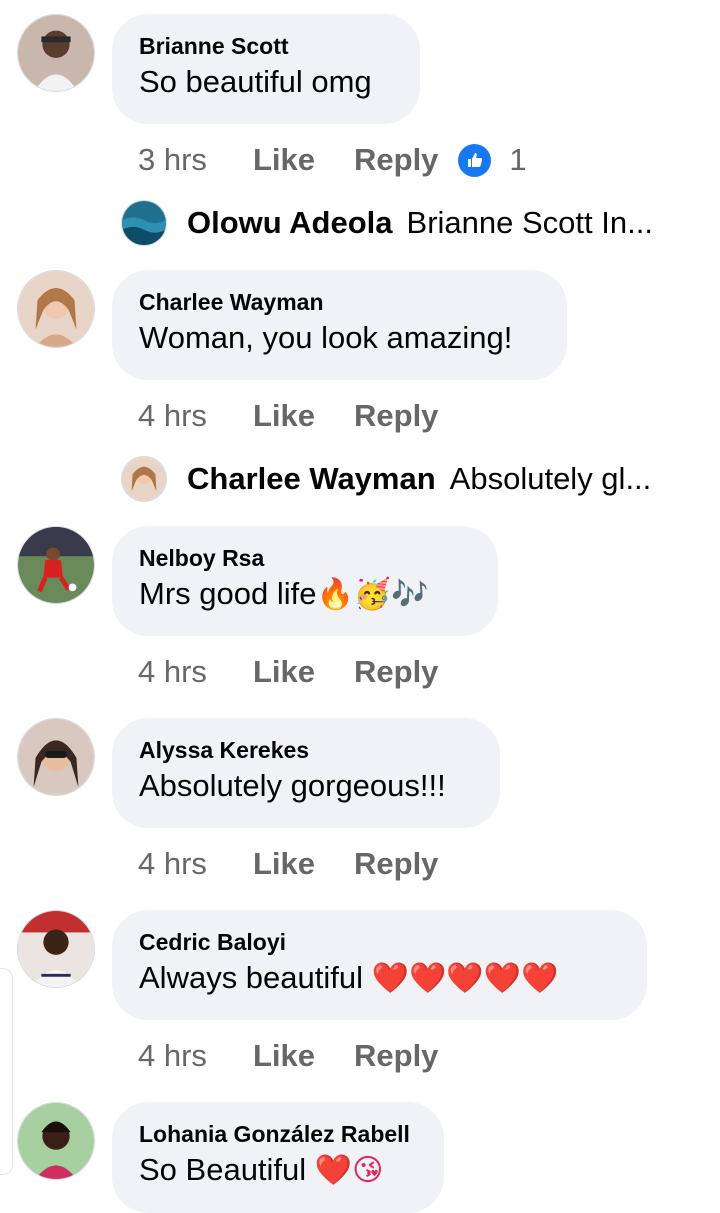  I want to click on comment-emojis: ❤️❤️❤️❤️❤️, so click(465, 978).